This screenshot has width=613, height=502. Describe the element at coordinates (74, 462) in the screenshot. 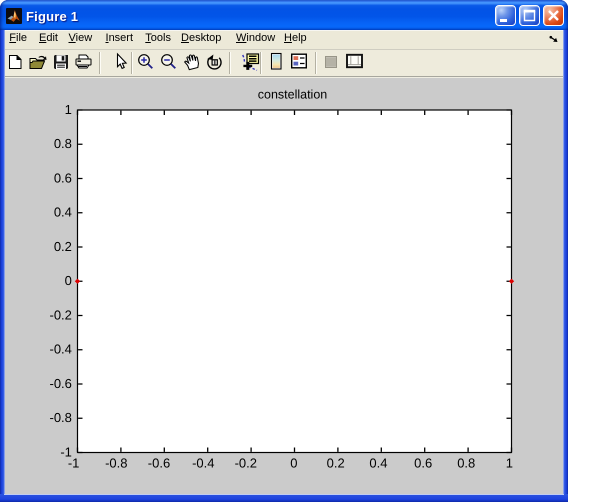

I see `svg-text: -1` at that location.